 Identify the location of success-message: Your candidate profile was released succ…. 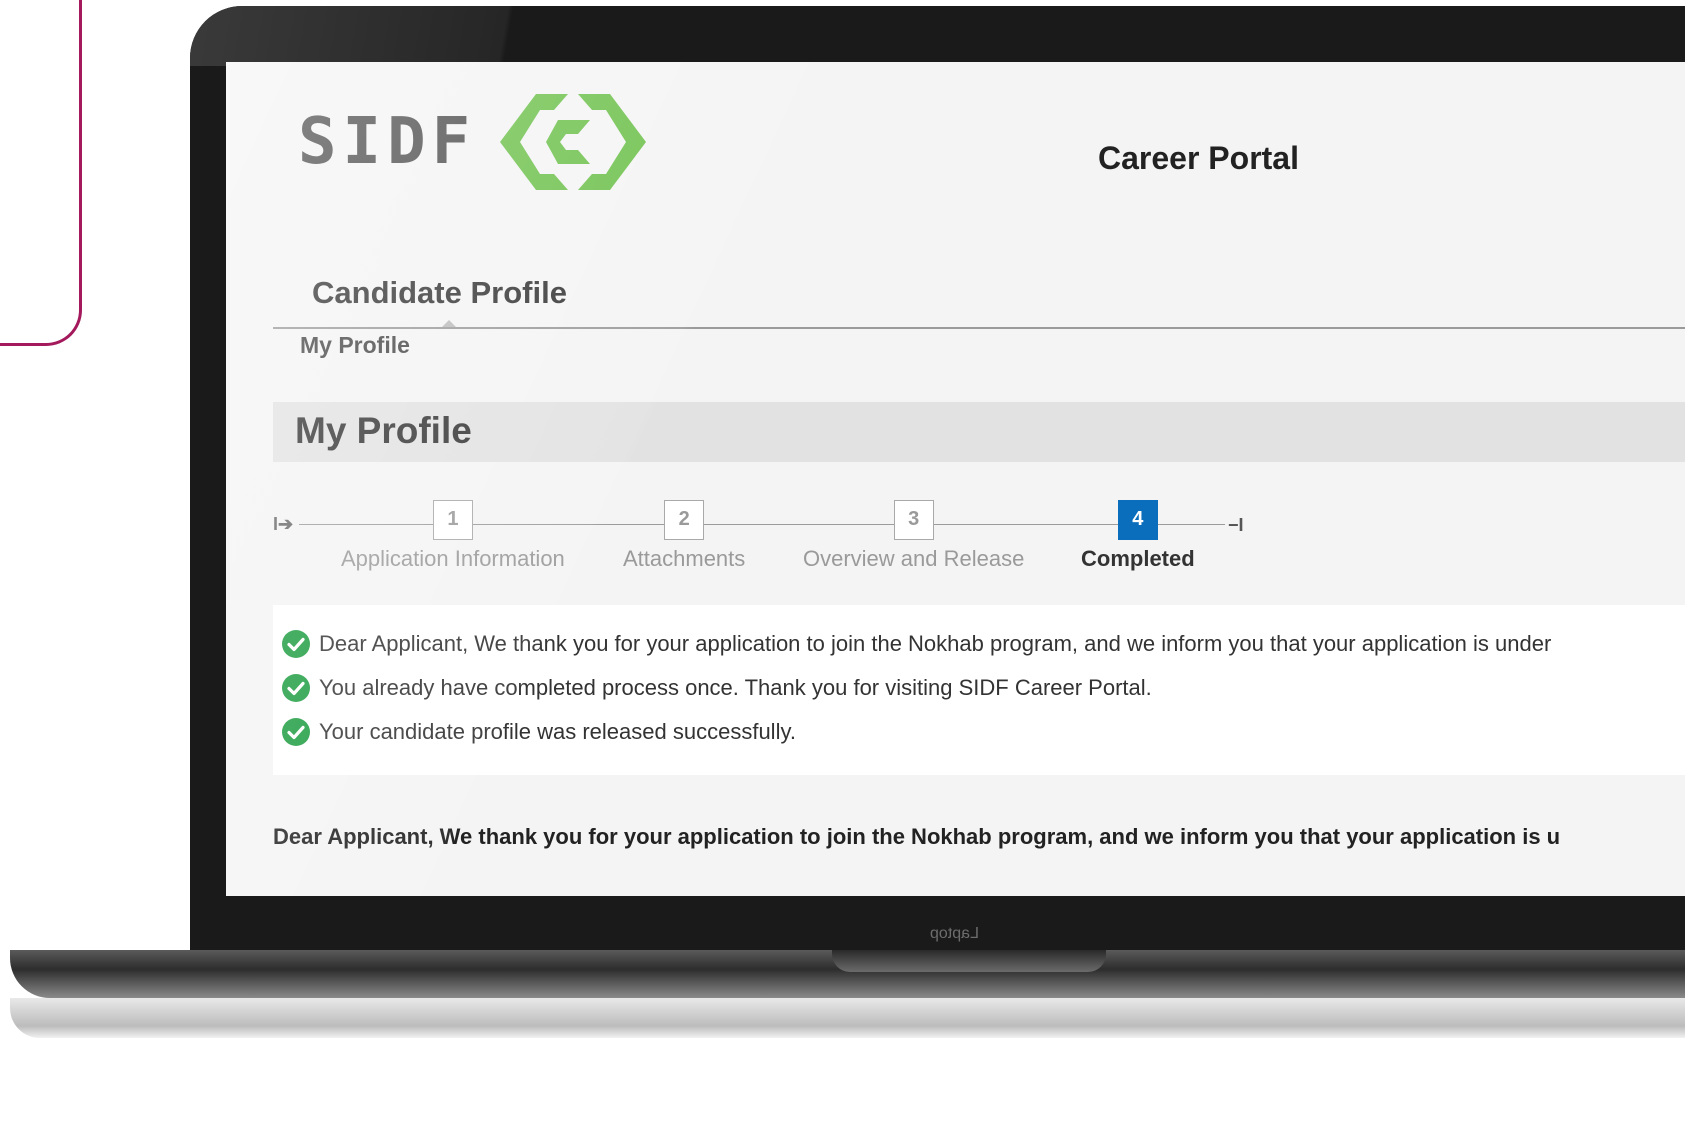
(538, 732).